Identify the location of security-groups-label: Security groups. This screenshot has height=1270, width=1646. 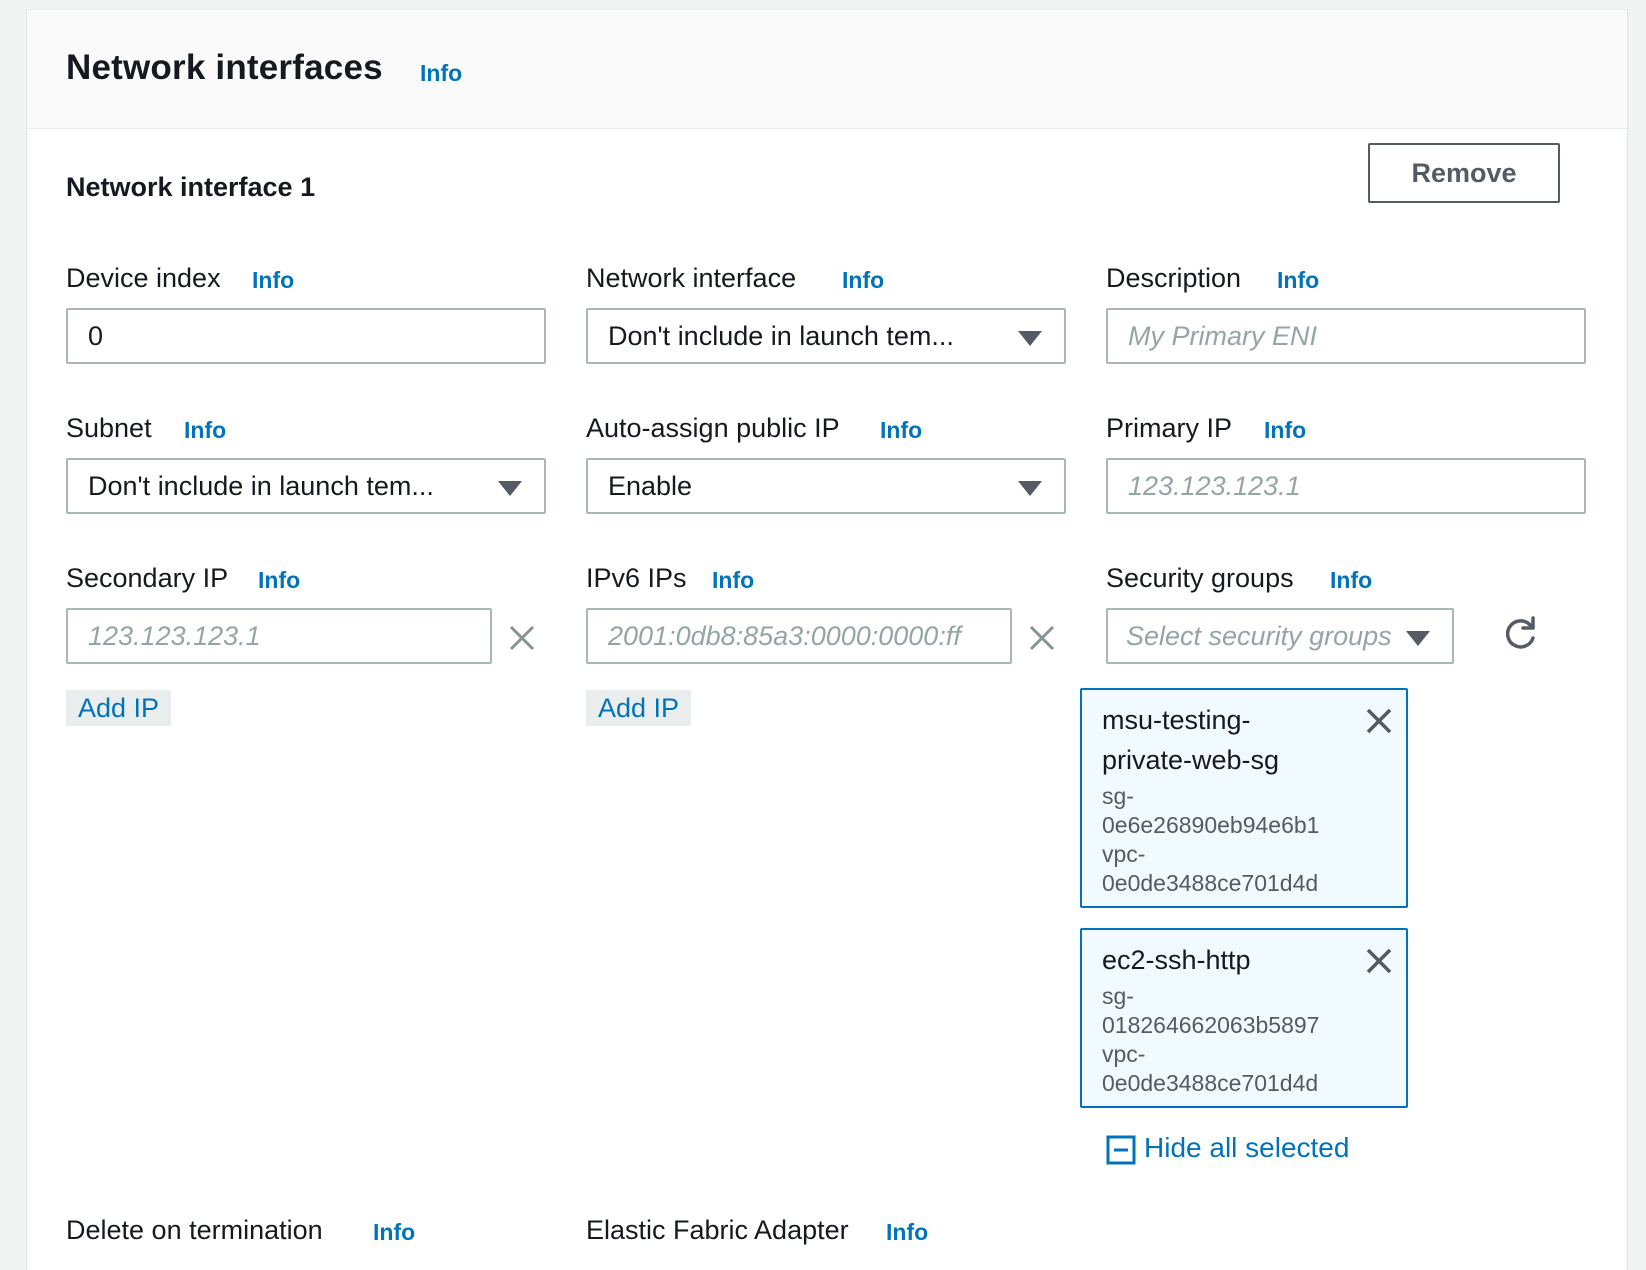
(1200, 578).